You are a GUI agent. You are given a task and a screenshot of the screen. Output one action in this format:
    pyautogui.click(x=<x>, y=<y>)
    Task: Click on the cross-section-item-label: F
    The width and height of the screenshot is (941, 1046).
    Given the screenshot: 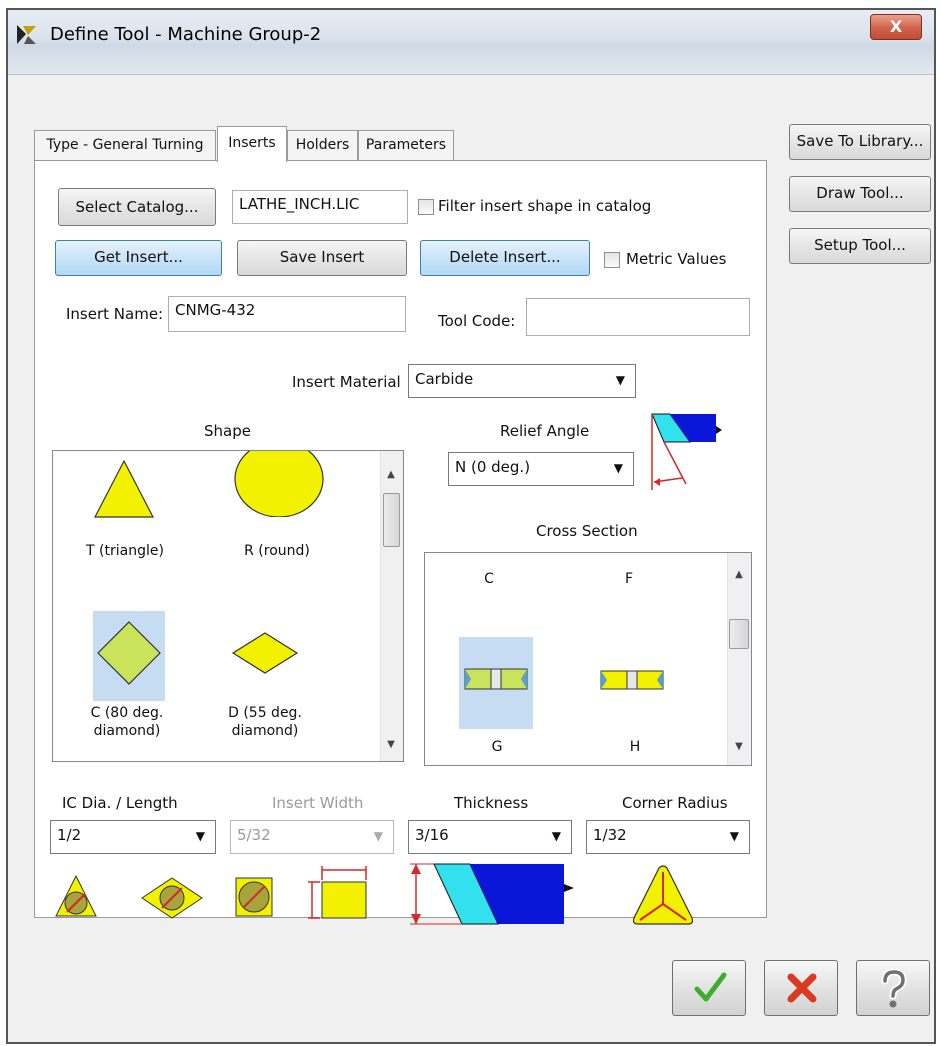 What is the action you would take?
    pyautogui.click(x=629, y=579)
    